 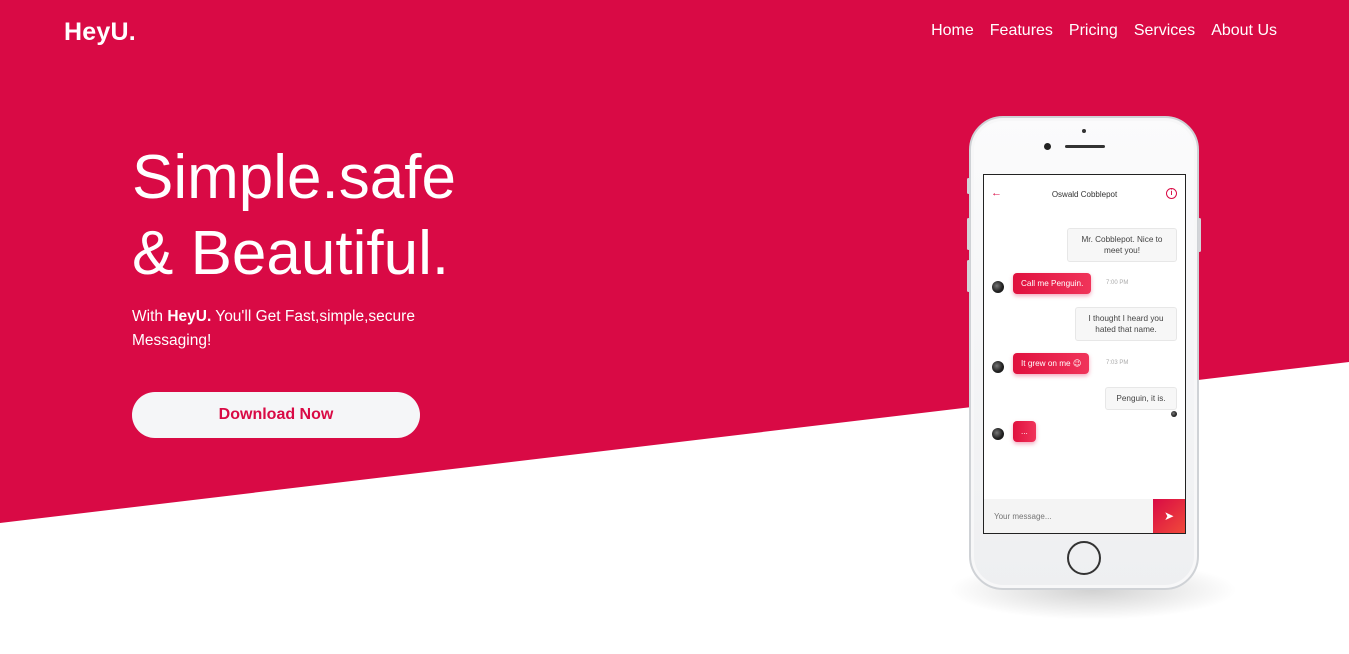 I want to click on chat-contact-name: Oswald Cobblepot, so click(x=1084, y=194).